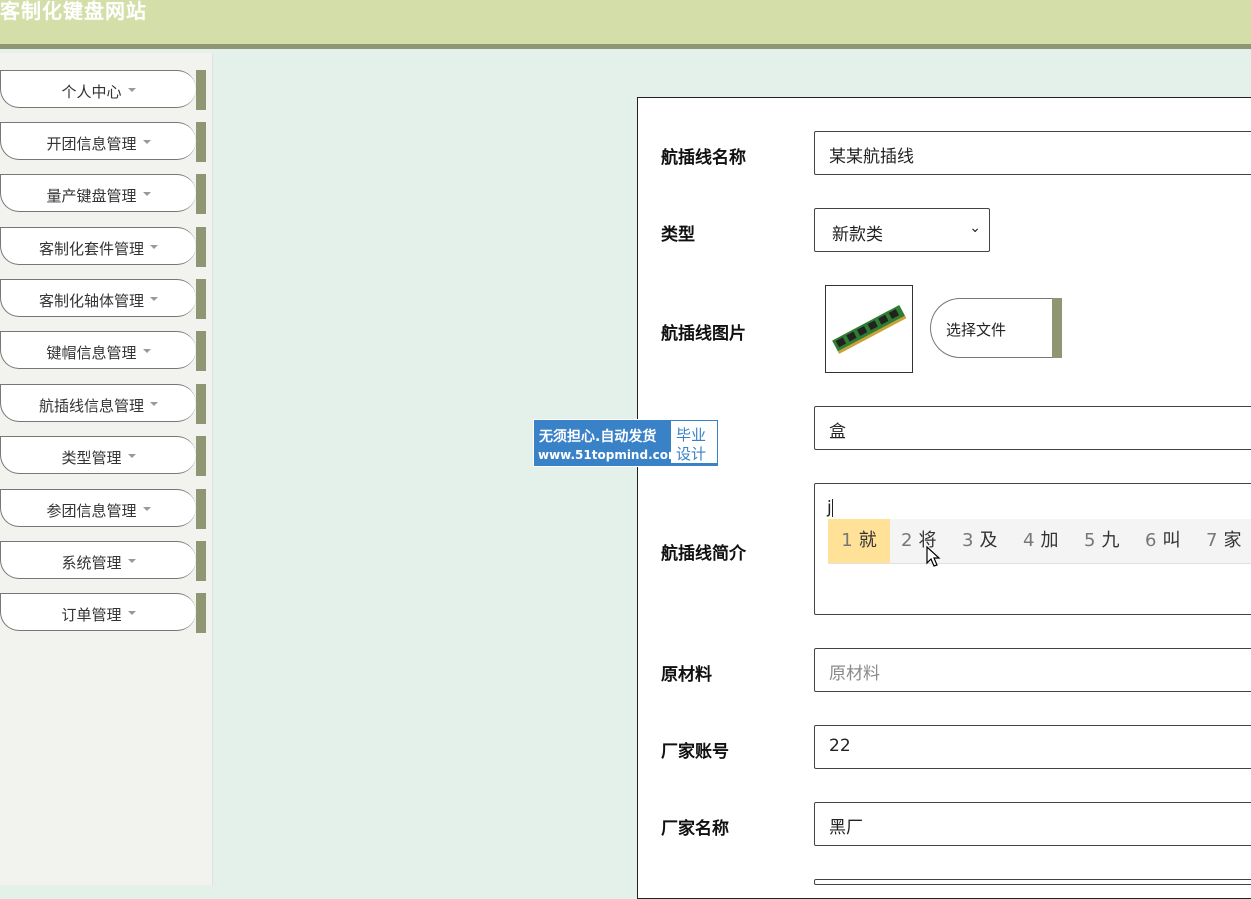  Describe the element at coordinates (703, 334) in the screenshot. I see `image-label: 航插线图片` at that location.